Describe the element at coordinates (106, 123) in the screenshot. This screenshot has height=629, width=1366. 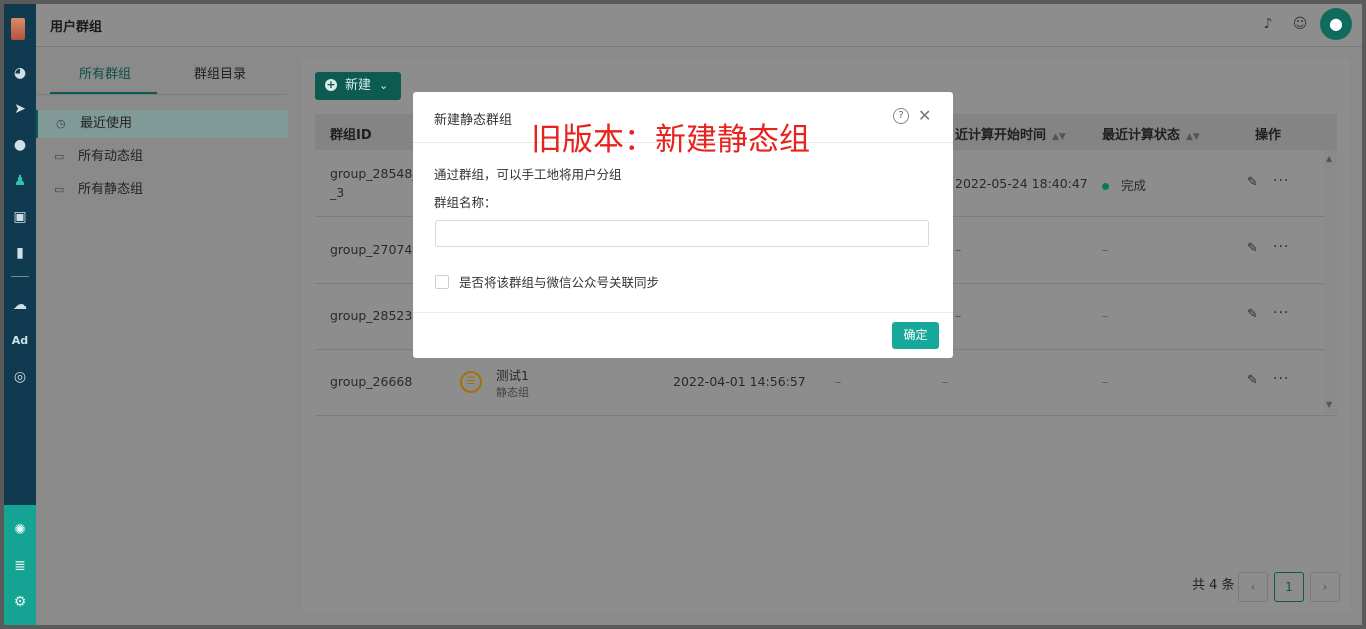
I see `sidebar-item-label: 最近使用` at that location.